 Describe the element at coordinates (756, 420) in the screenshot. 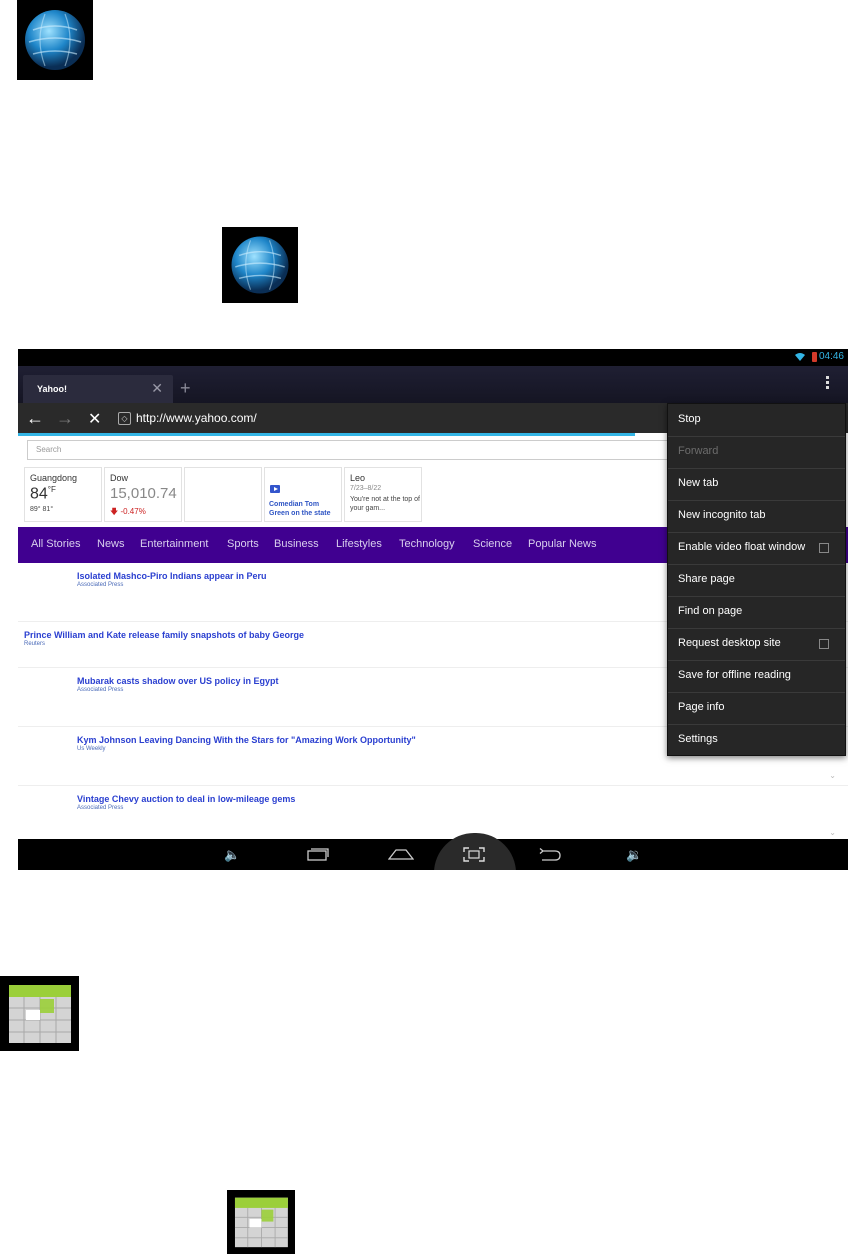

I see `menu-item-stop: Stop` at that location.